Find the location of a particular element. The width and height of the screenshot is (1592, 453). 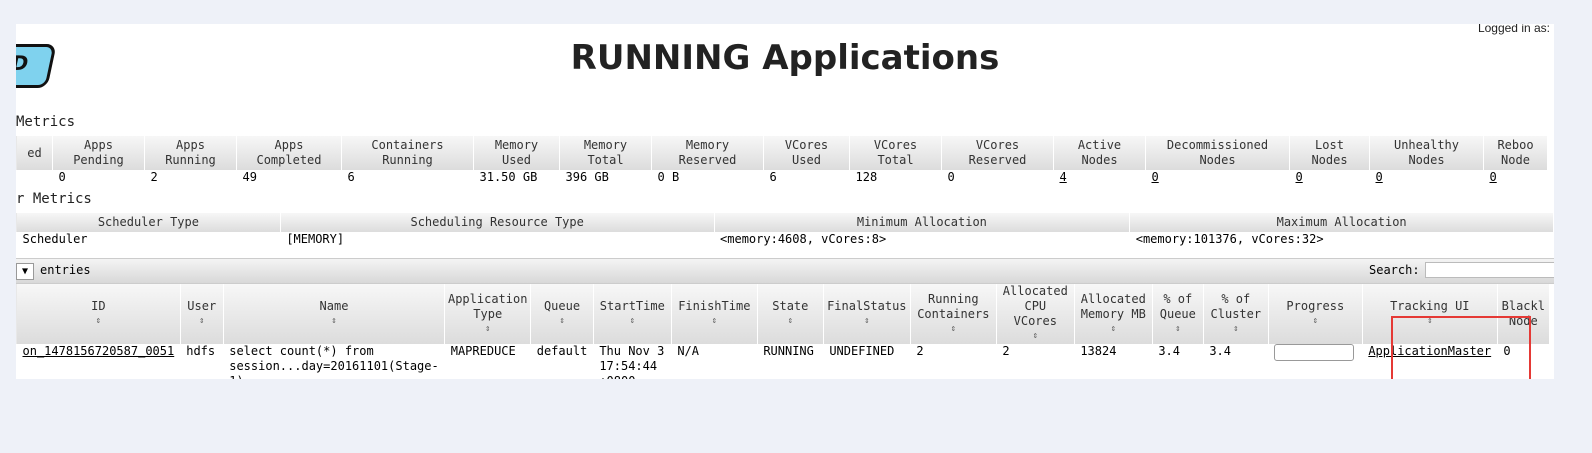

highlight-box is located at coordinates (1461, 347).